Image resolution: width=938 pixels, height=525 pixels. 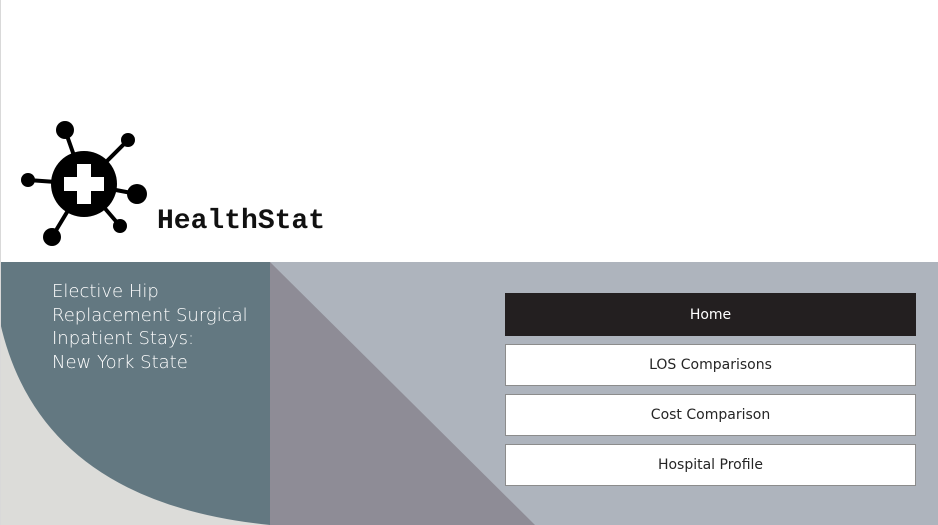 What do you see at coordinates (150, 315) in the screenshot?
I see `report-title-line-2: Replacement Surgical` at bounding box center [150, 315].